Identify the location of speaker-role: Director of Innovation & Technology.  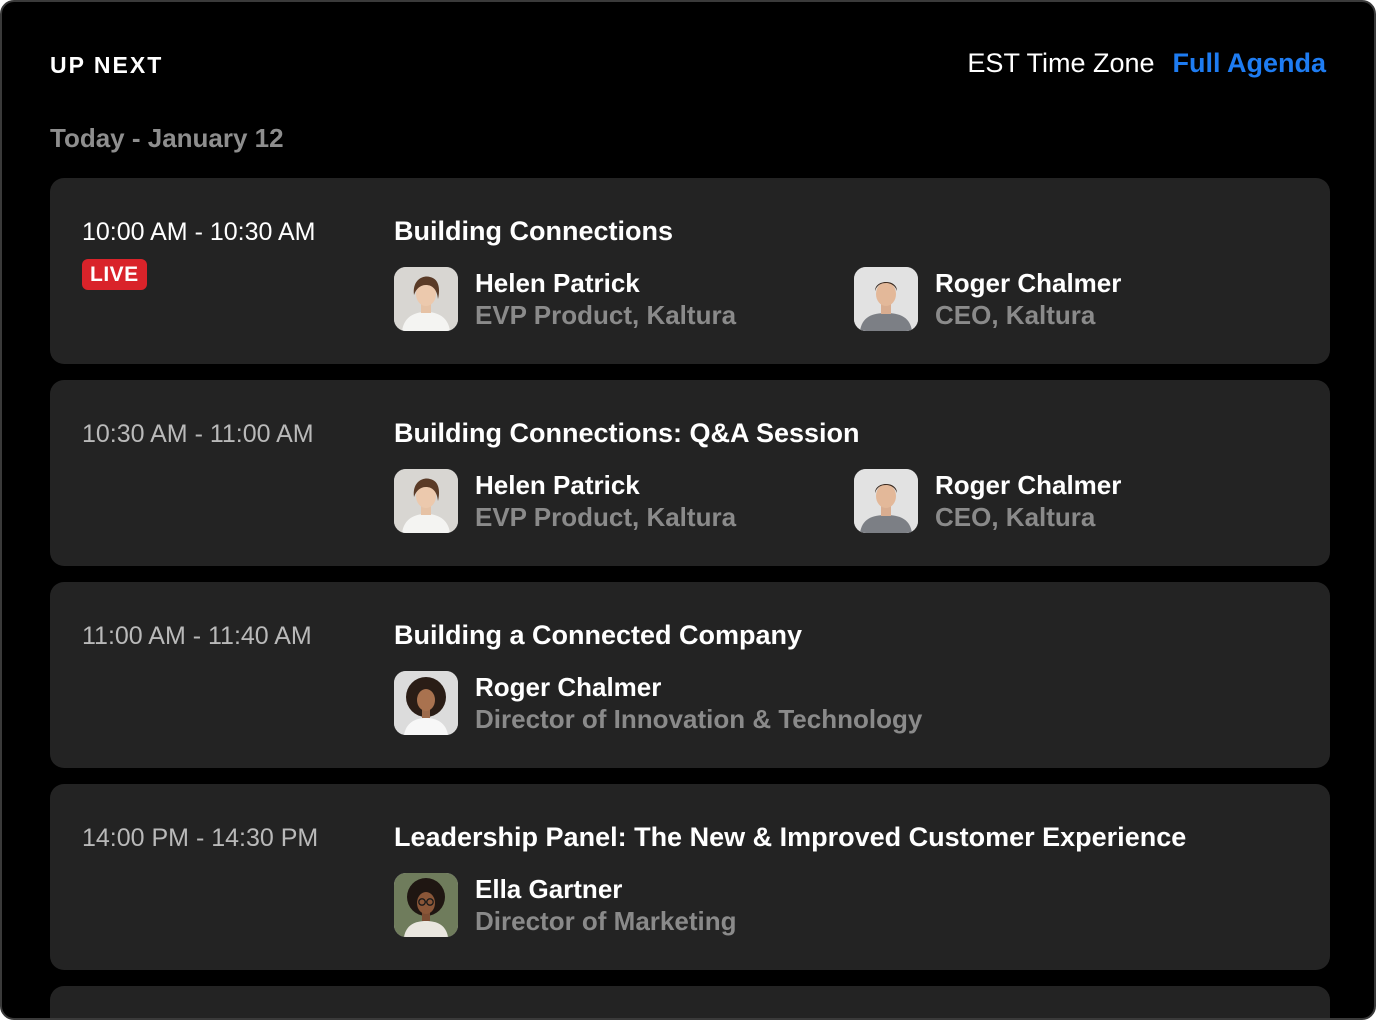
(699, 719).